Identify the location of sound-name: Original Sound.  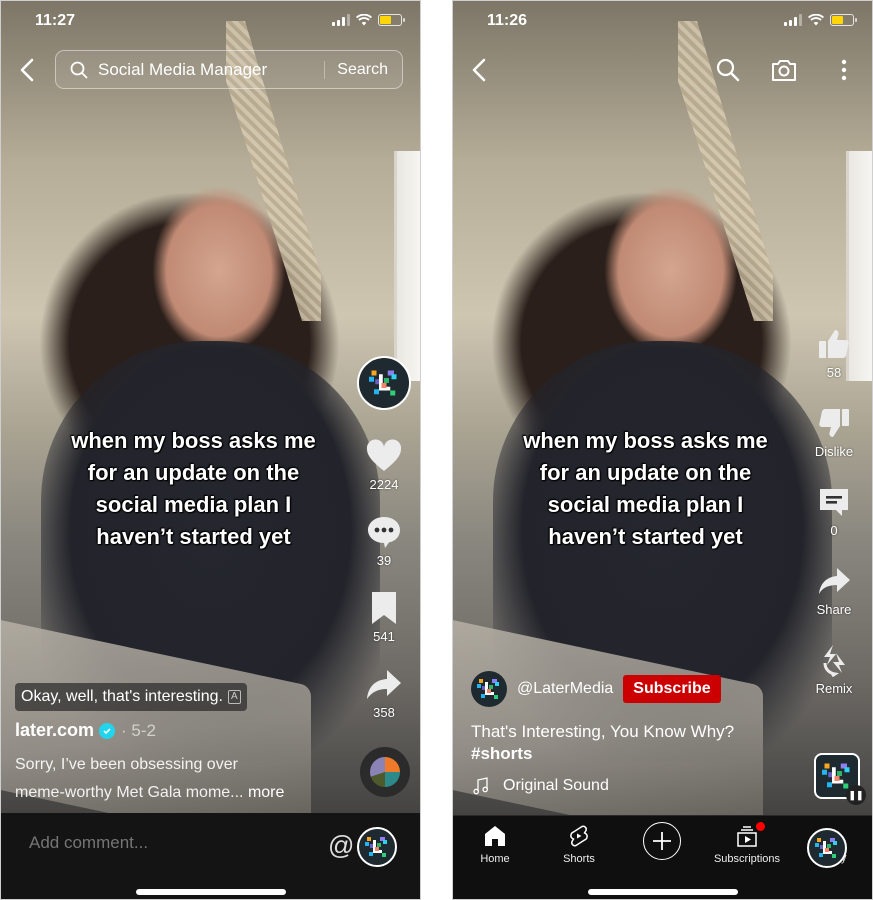
(556, 785).